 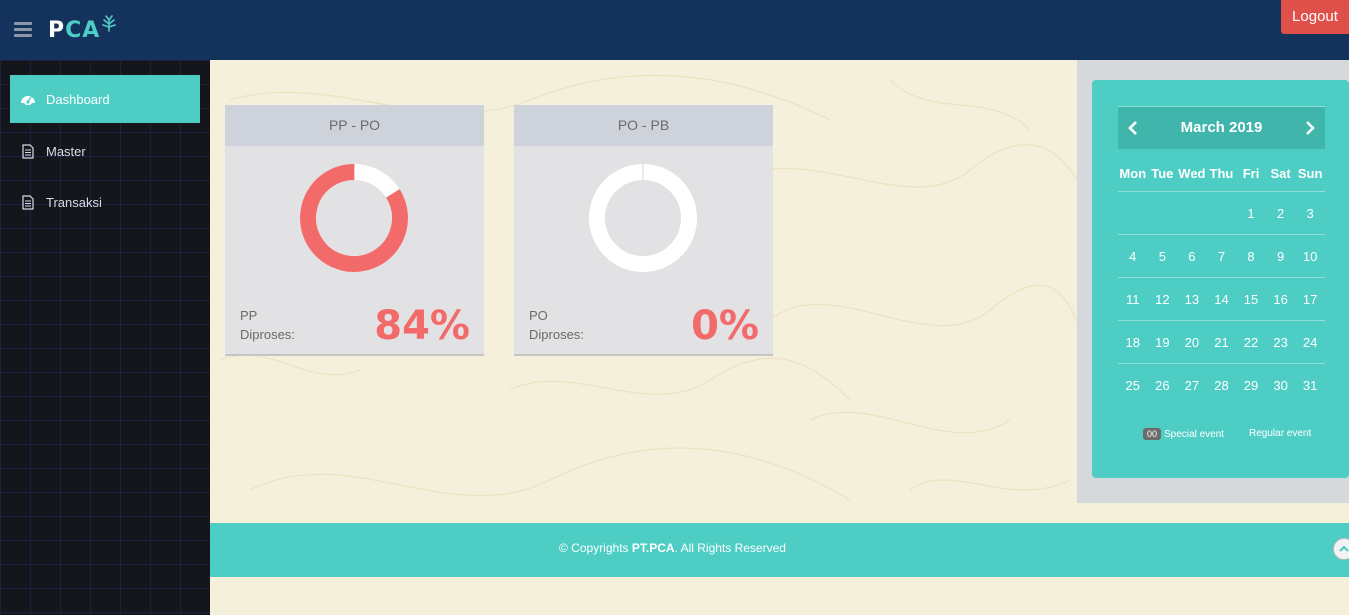 I want to click on calendar-day: 18, so click(x=1133, y=342).